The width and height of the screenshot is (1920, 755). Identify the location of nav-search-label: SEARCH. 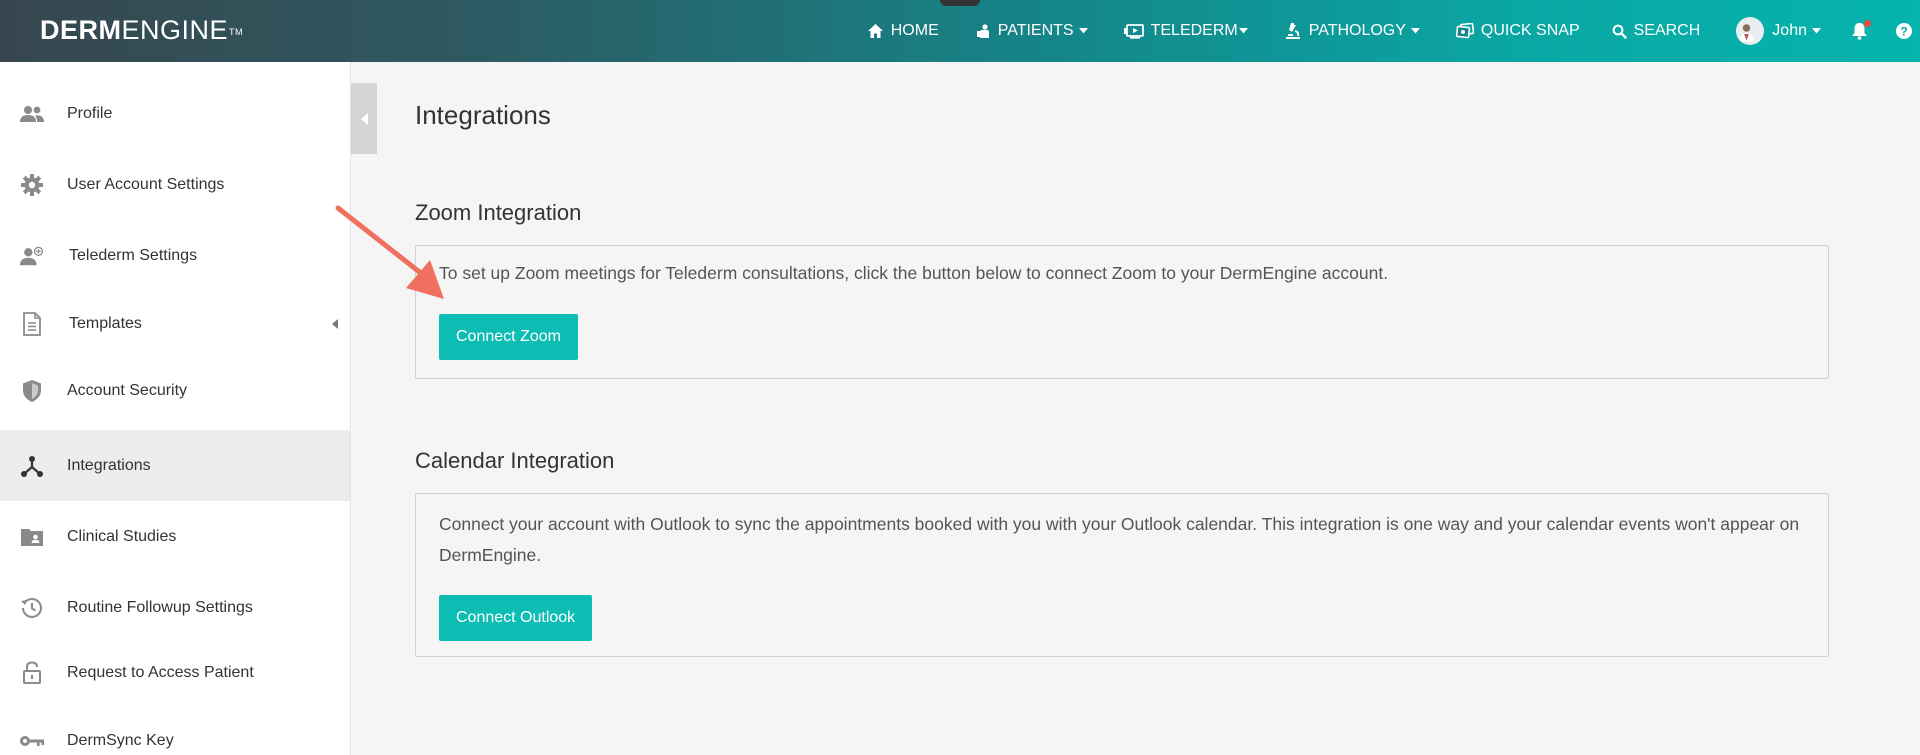
(1667, 30).